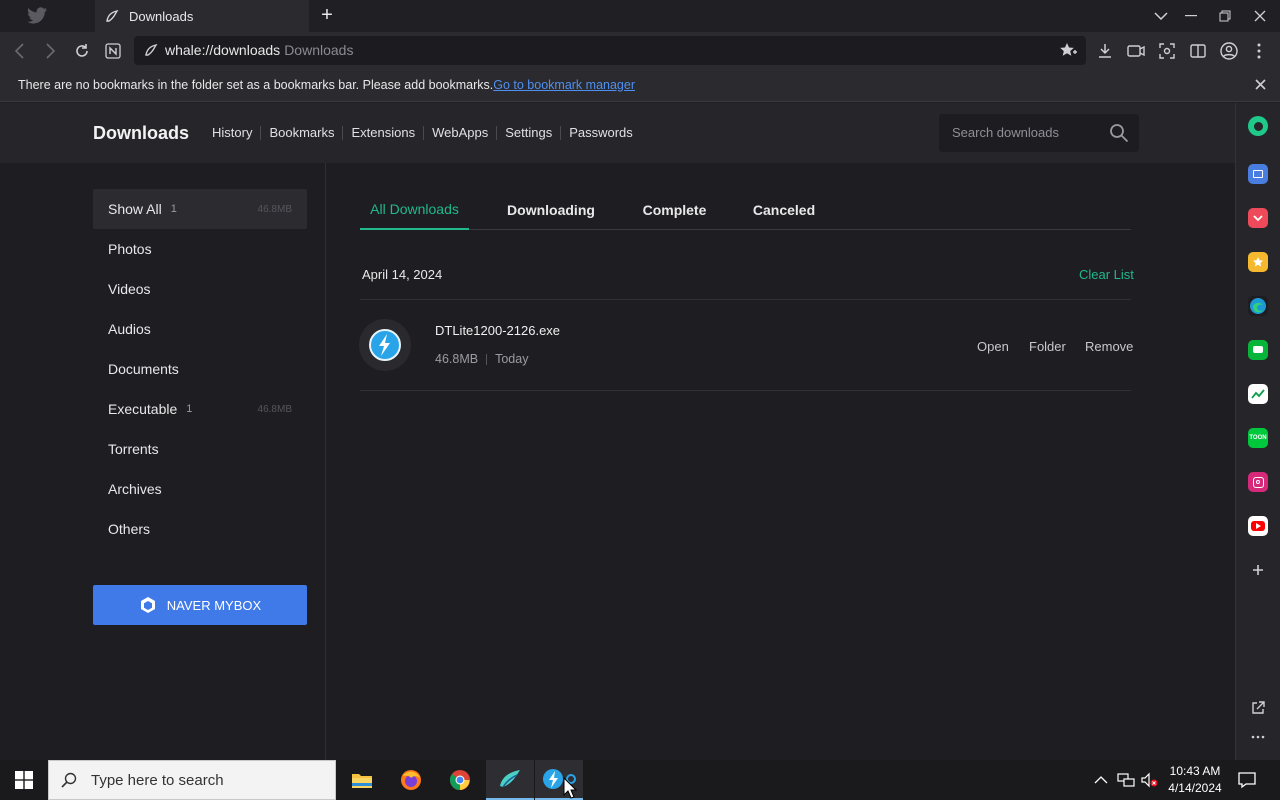 The image size is (1280, 800). What do you see at coordinates (302, 133) in the screenshot?
I see `nav-bookmarks: Bookmarks` at bounding box center [302, 133].